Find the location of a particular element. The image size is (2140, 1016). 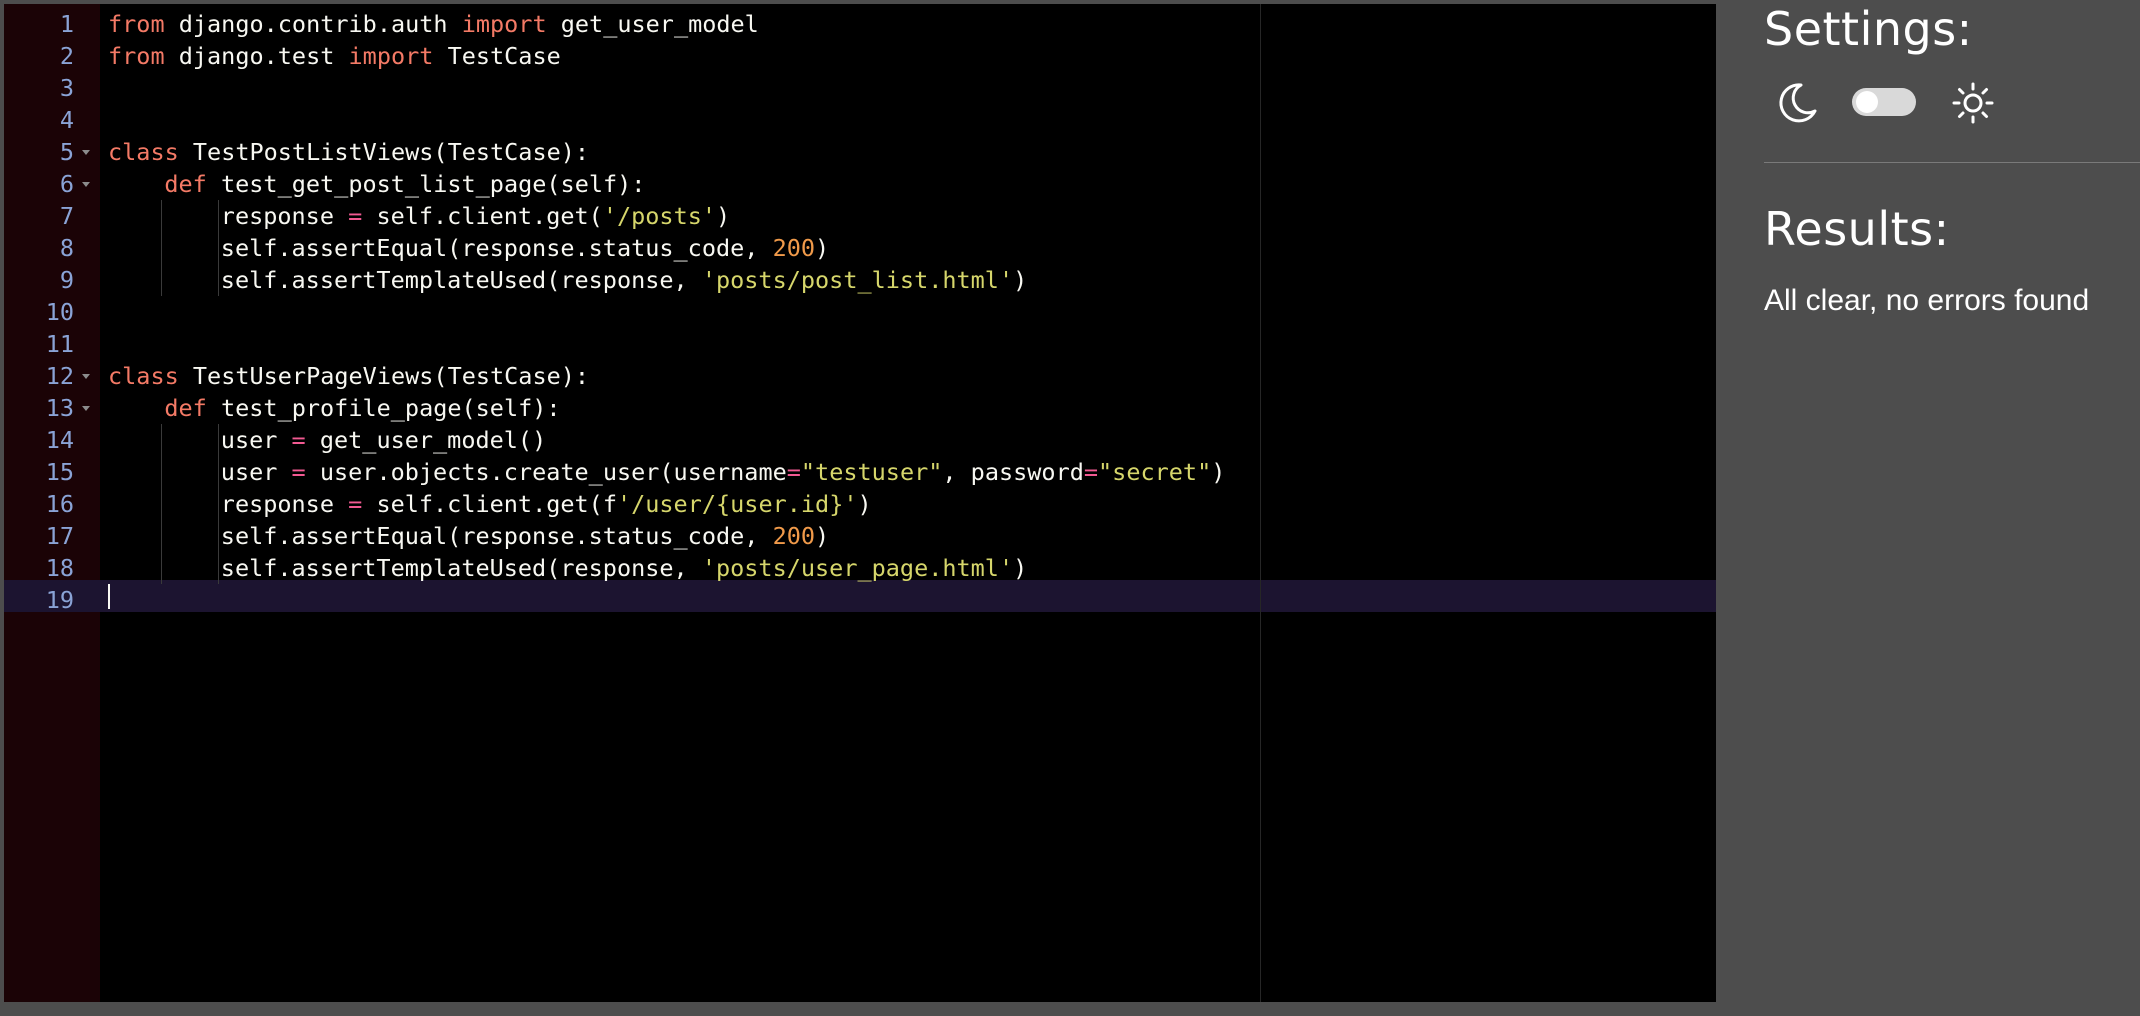

code-token: django.contrib.auth is located at coordinates (313, 24).